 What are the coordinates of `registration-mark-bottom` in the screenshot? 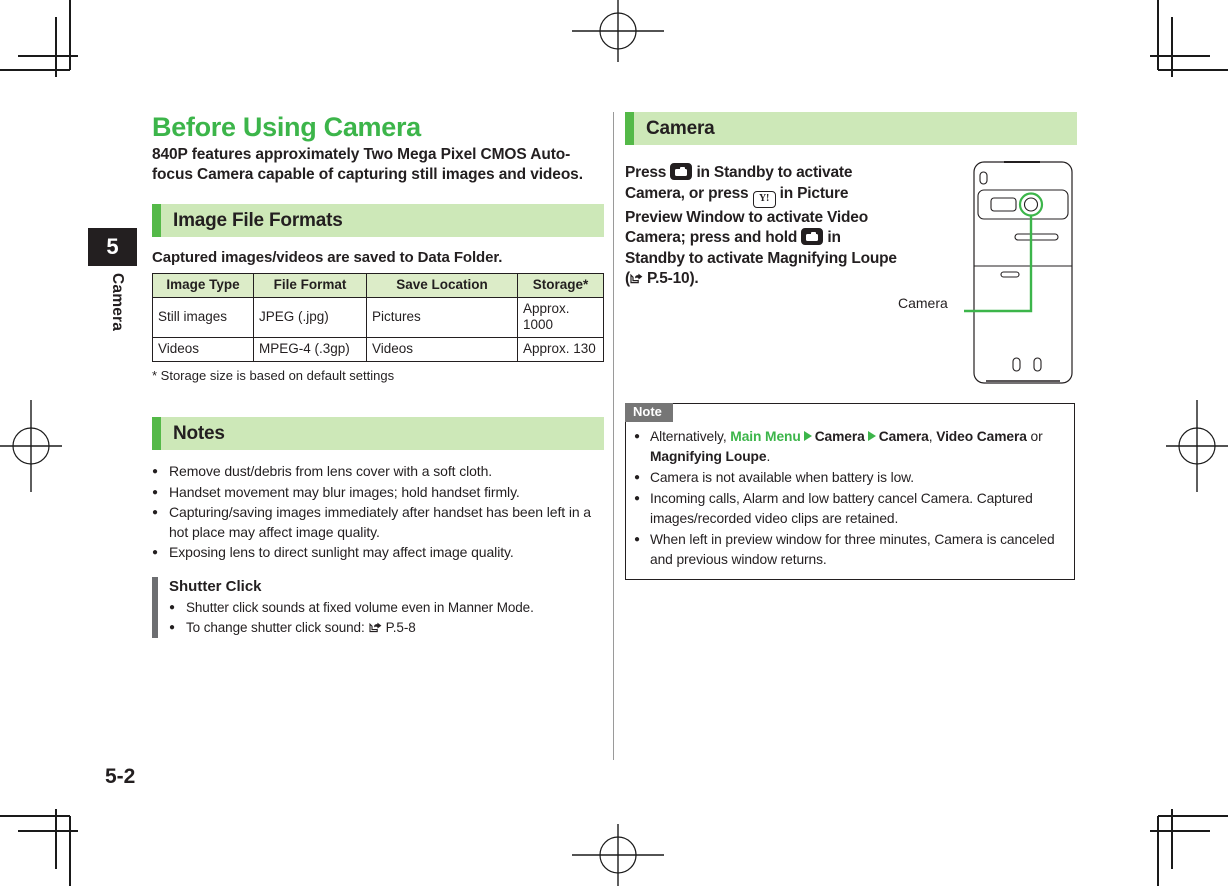 It's located at (618, 855).